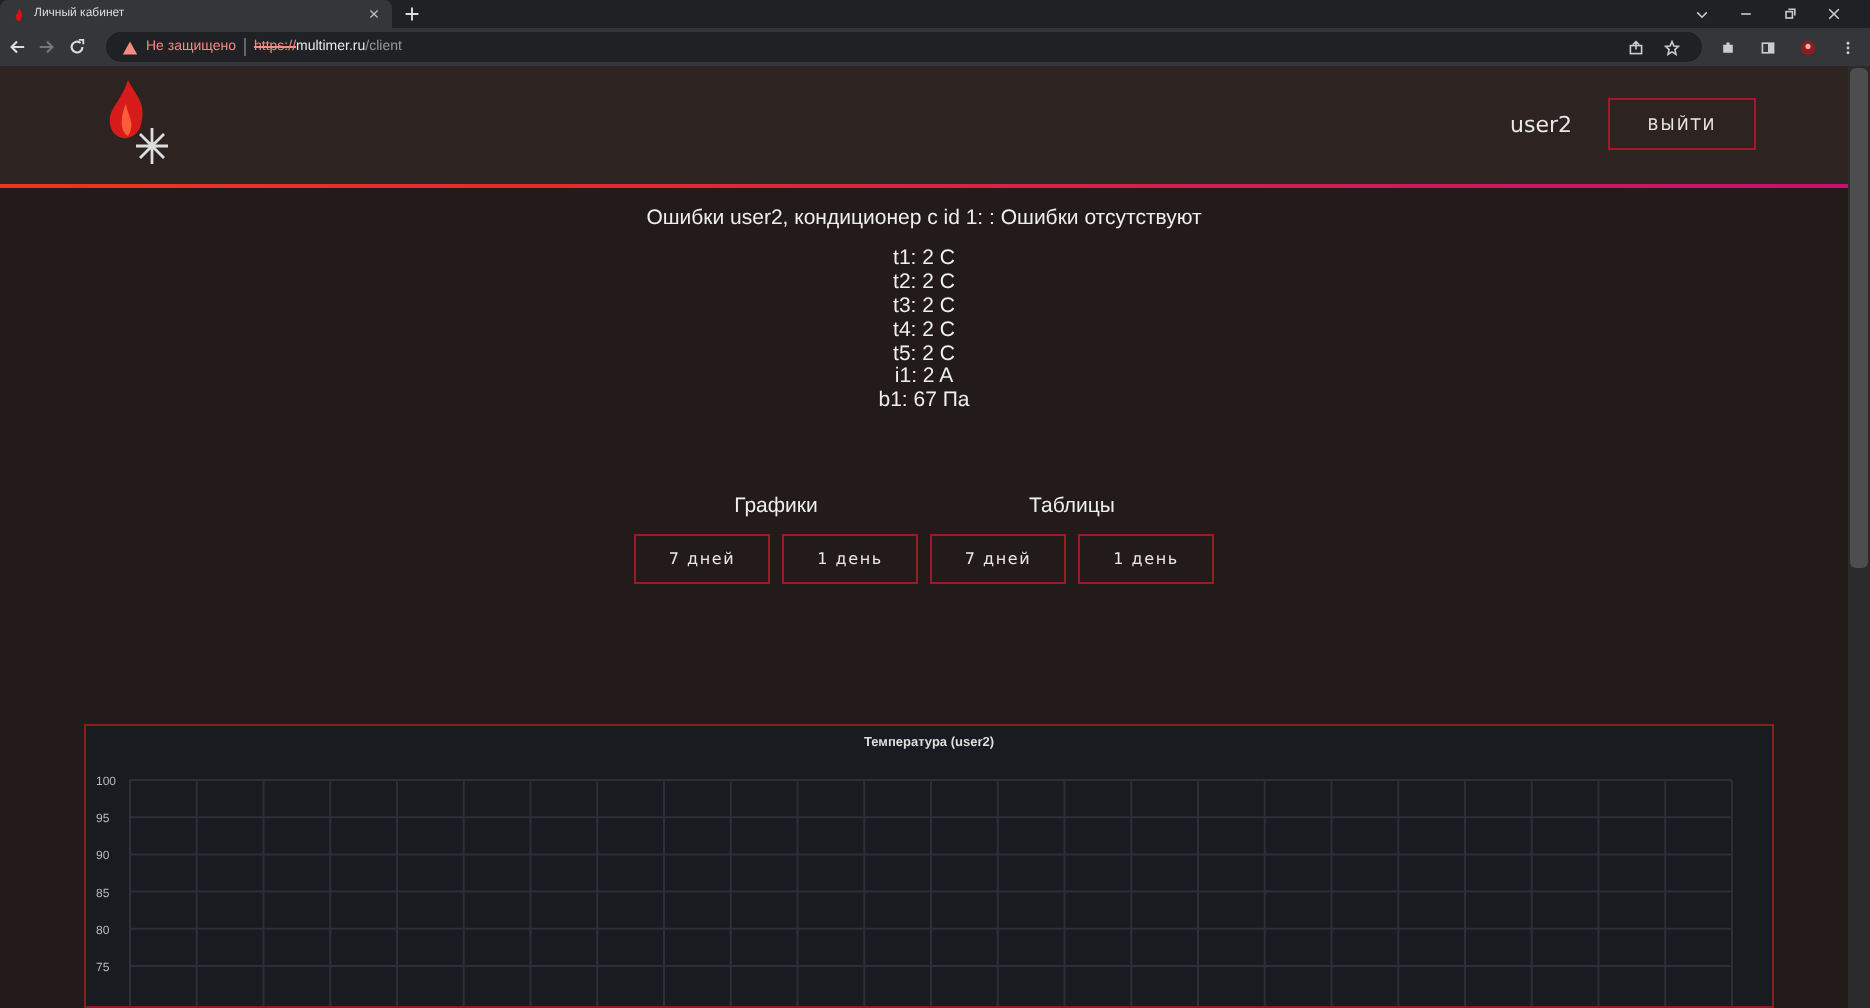  What do you see at coordinates (776, 506) in the screenshot?
I see `section-title: Графики` at bounding box center [776, 506].